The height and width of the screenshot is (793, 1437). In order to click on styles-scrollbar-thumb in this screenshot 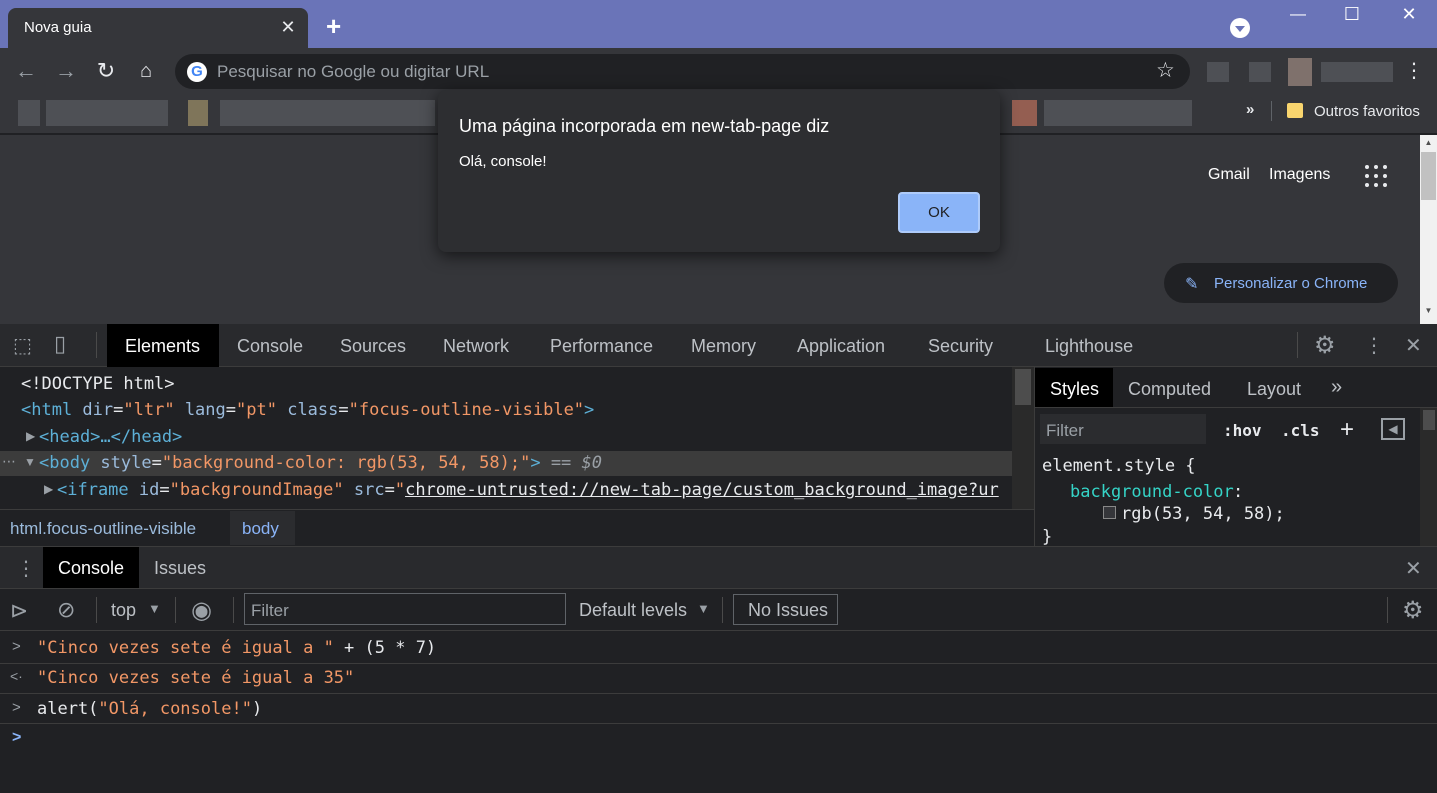, I will do `click(1429, 420)`.